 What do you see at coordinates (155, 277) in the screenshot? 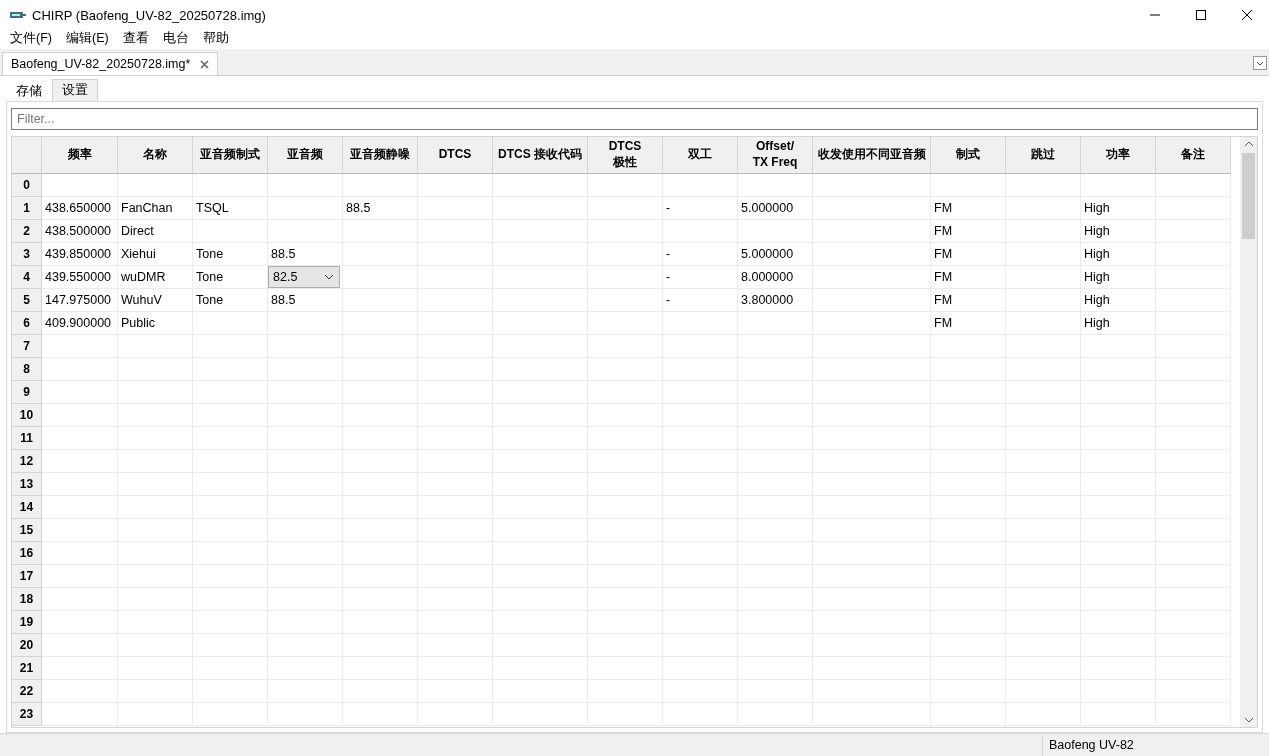
I see `table-cell: wuDMR` at bounding box center [155, 277].